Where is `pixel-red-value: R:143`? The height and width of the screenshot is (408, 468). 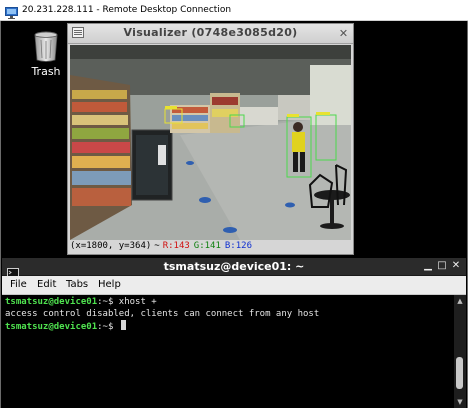
pixel-red-value: R:143 is located at coordinates (176, 246).